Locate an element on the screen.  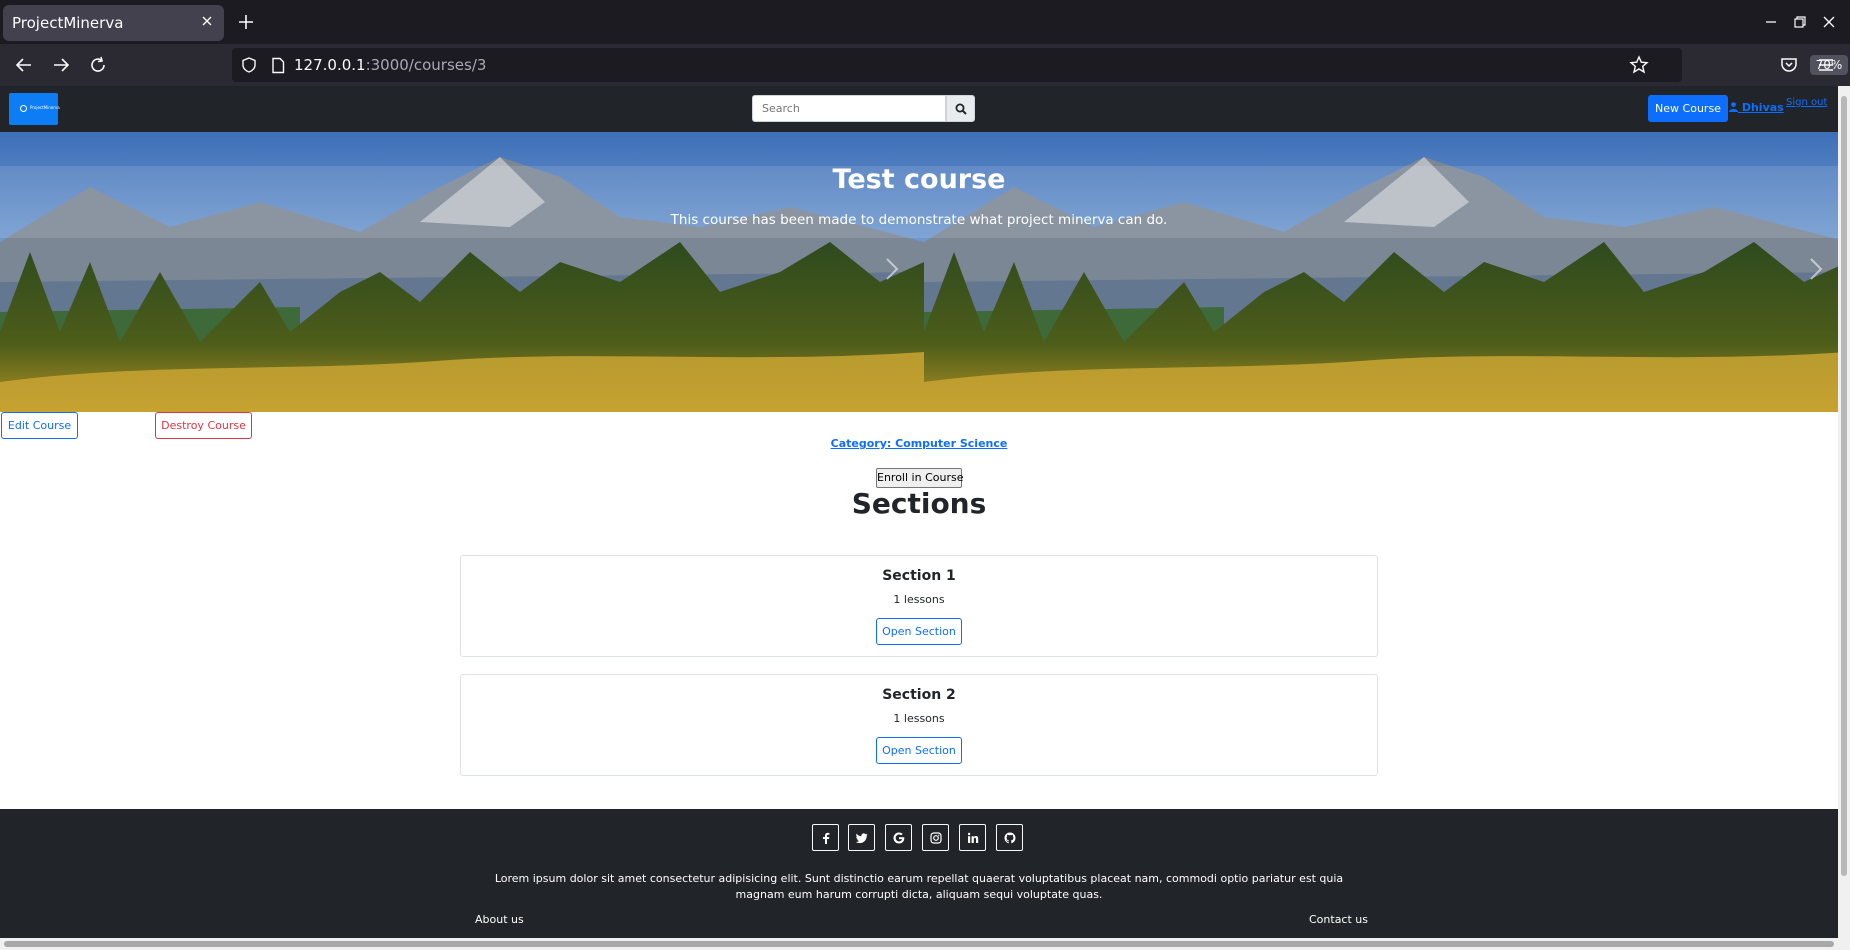
google-icon is located at coordinates (899, 838).